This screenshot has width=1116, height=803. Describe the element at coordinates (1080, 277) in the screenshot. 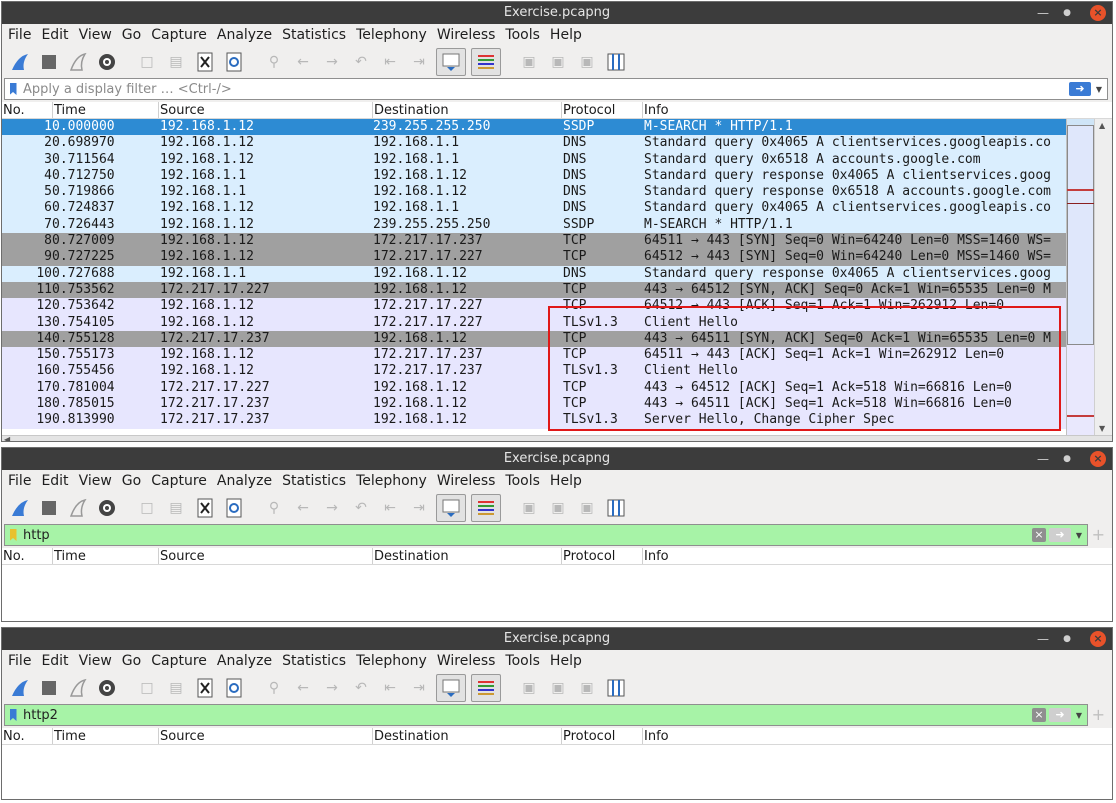

I see `packet-minimap` at that location.